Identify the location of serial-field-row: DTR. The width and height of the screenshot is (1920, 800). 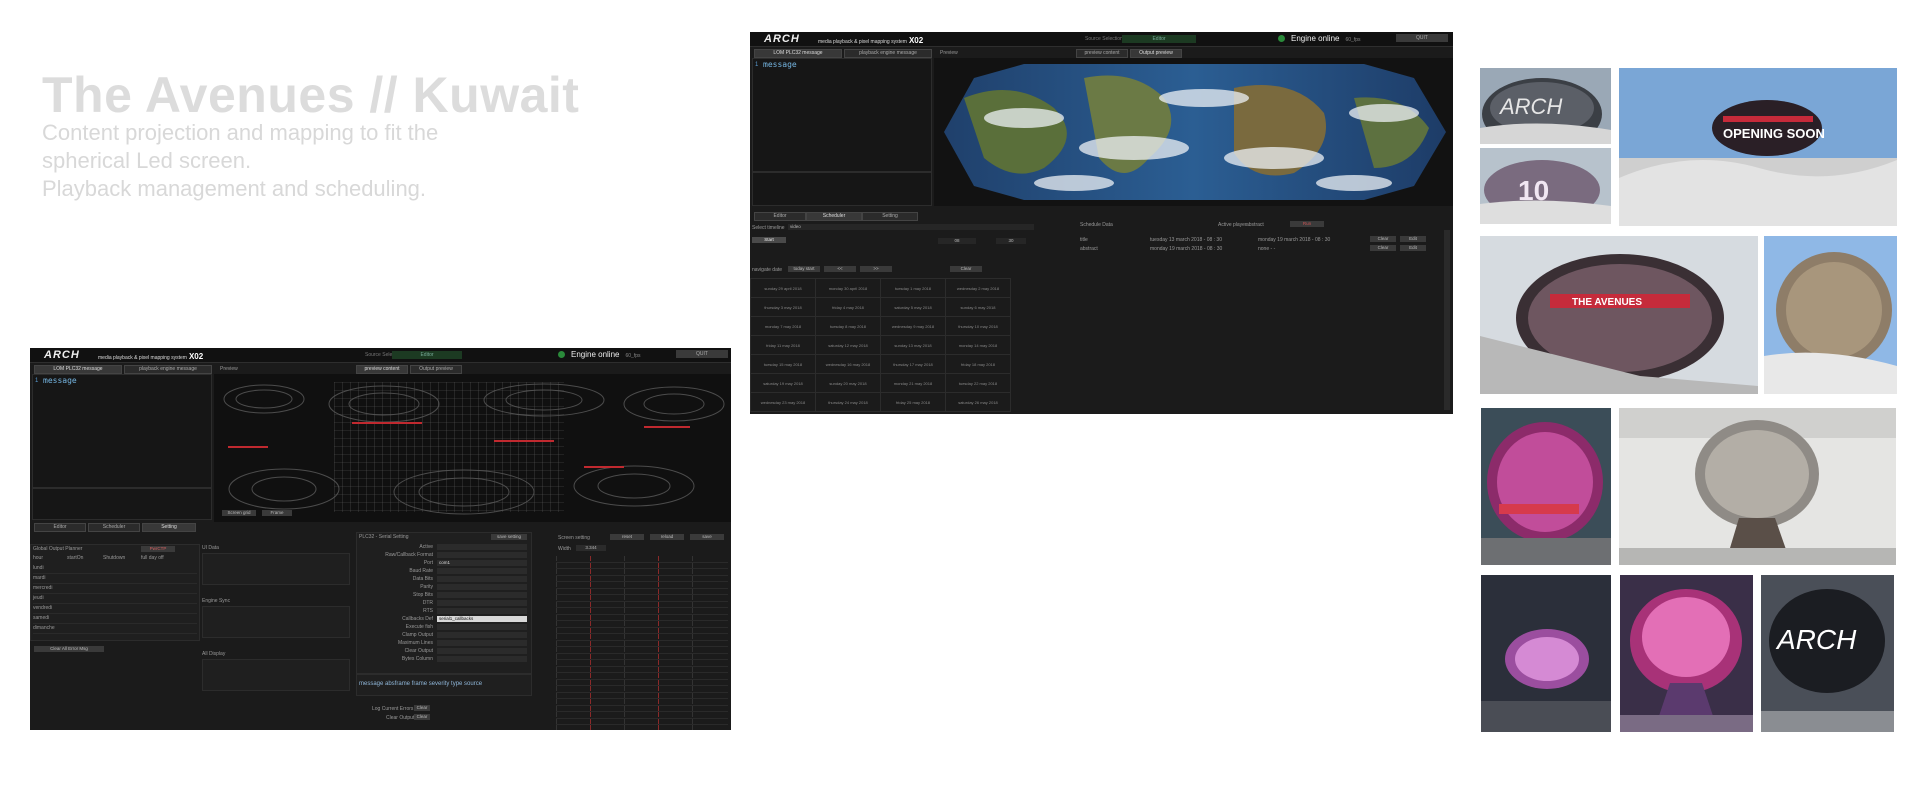
(444, 603).